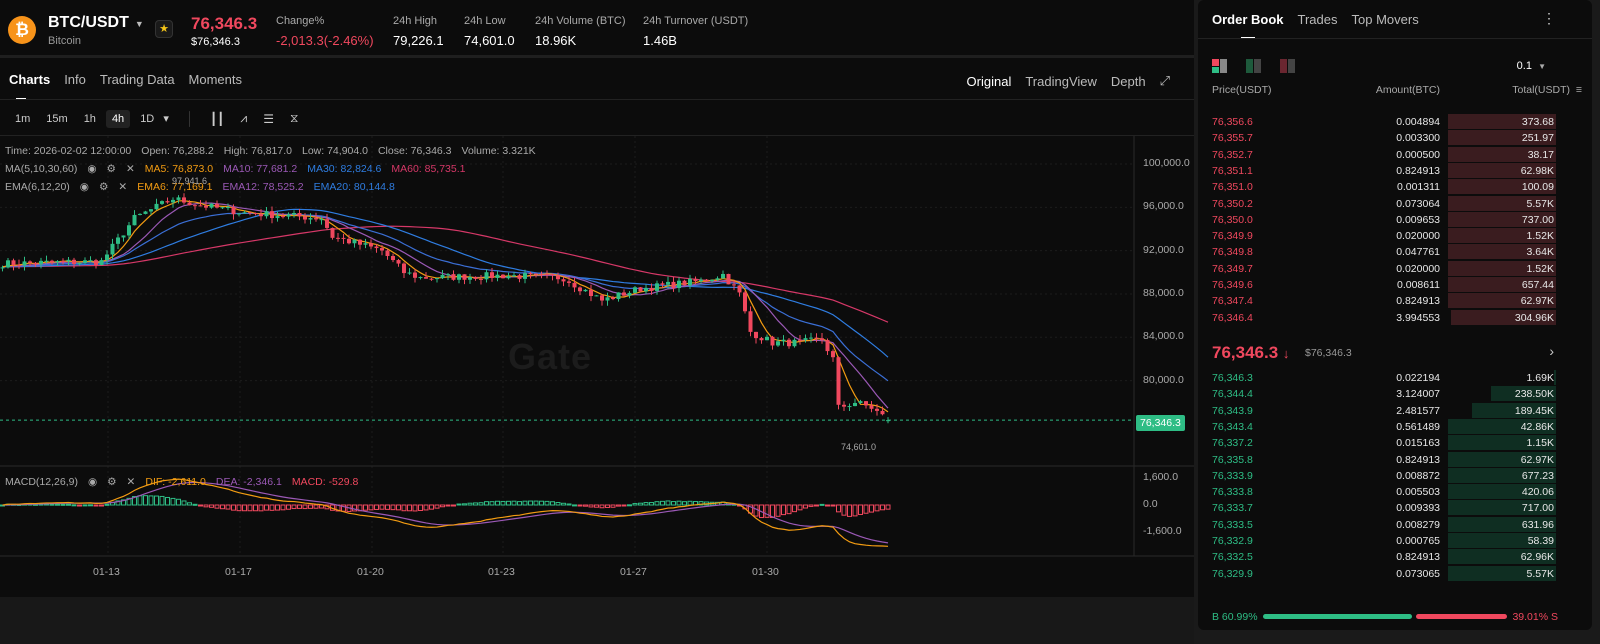 Image resolution: width=1600 pixels, height=644 pixels. Describe the element at coordinates (1337, 616) in the screenshot. I see `buy-ratio-bar` at that location.